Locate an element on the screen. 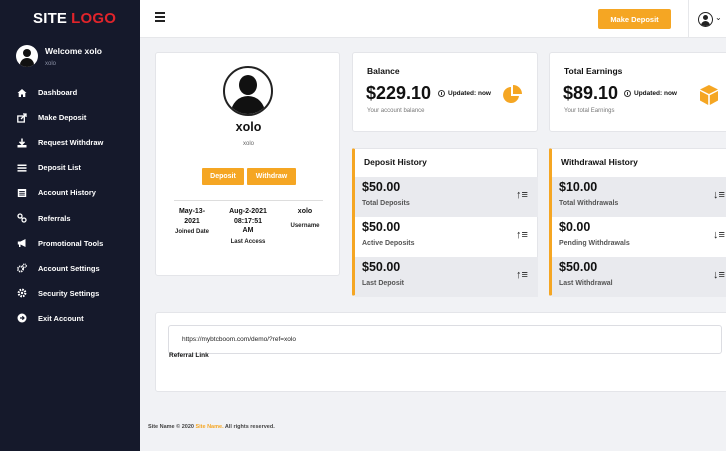  users-icon is located at coordinates (22, 218).